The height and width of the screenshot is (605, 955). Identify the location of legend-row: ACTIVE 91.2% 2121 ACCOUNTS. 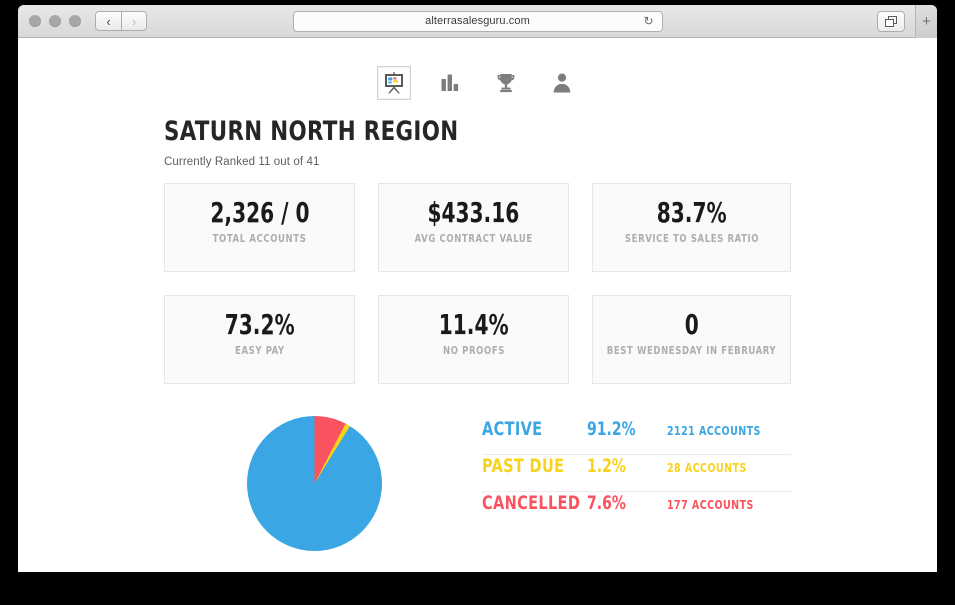
(636, 436).